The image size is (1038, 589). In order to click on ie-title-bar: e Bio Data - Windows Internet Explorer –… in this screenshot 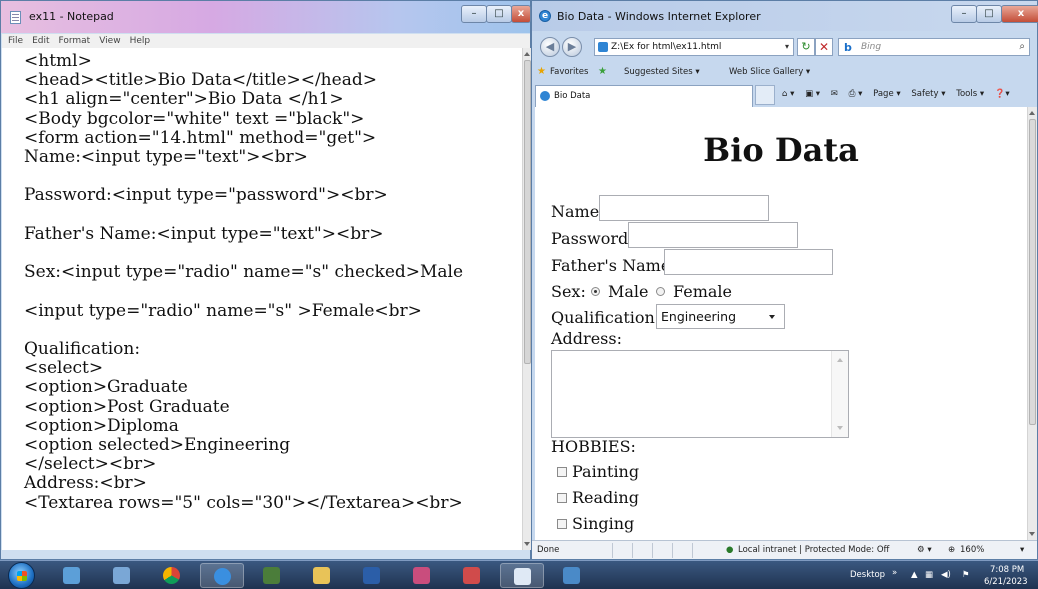, I will do `click(785, 16)`.